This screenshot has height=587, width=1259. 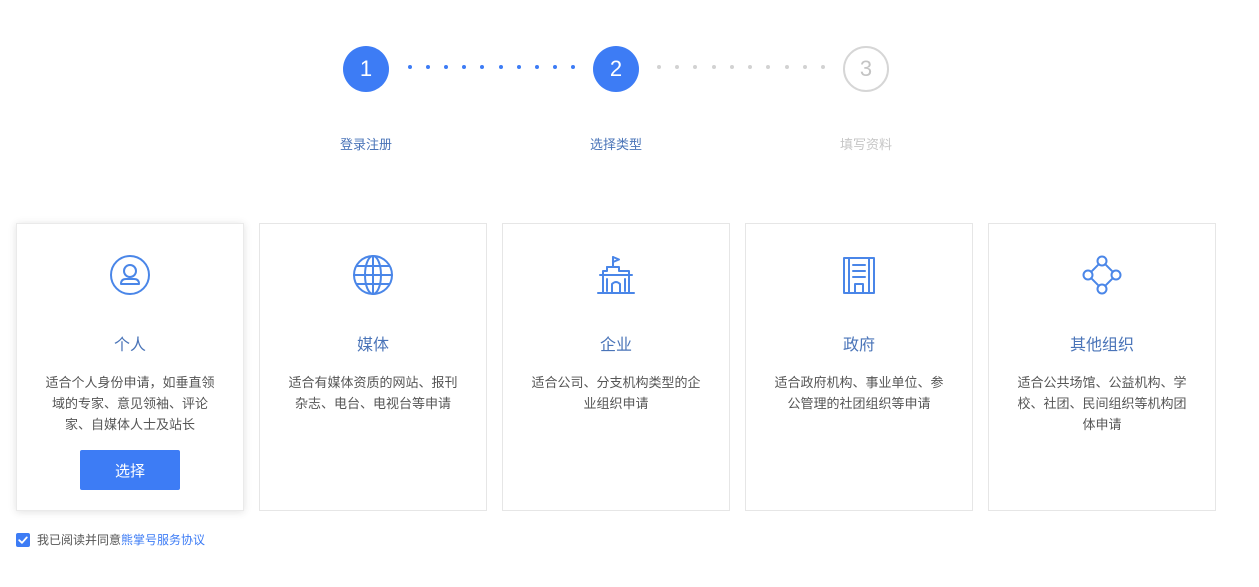 What do you see at coordinates (1102, 404) in the screenshot?
I see `card-description: 适合公共场馆、公益机构、学校、社团、民间组织等机构团体申请` at bounding box center [1102, 404].